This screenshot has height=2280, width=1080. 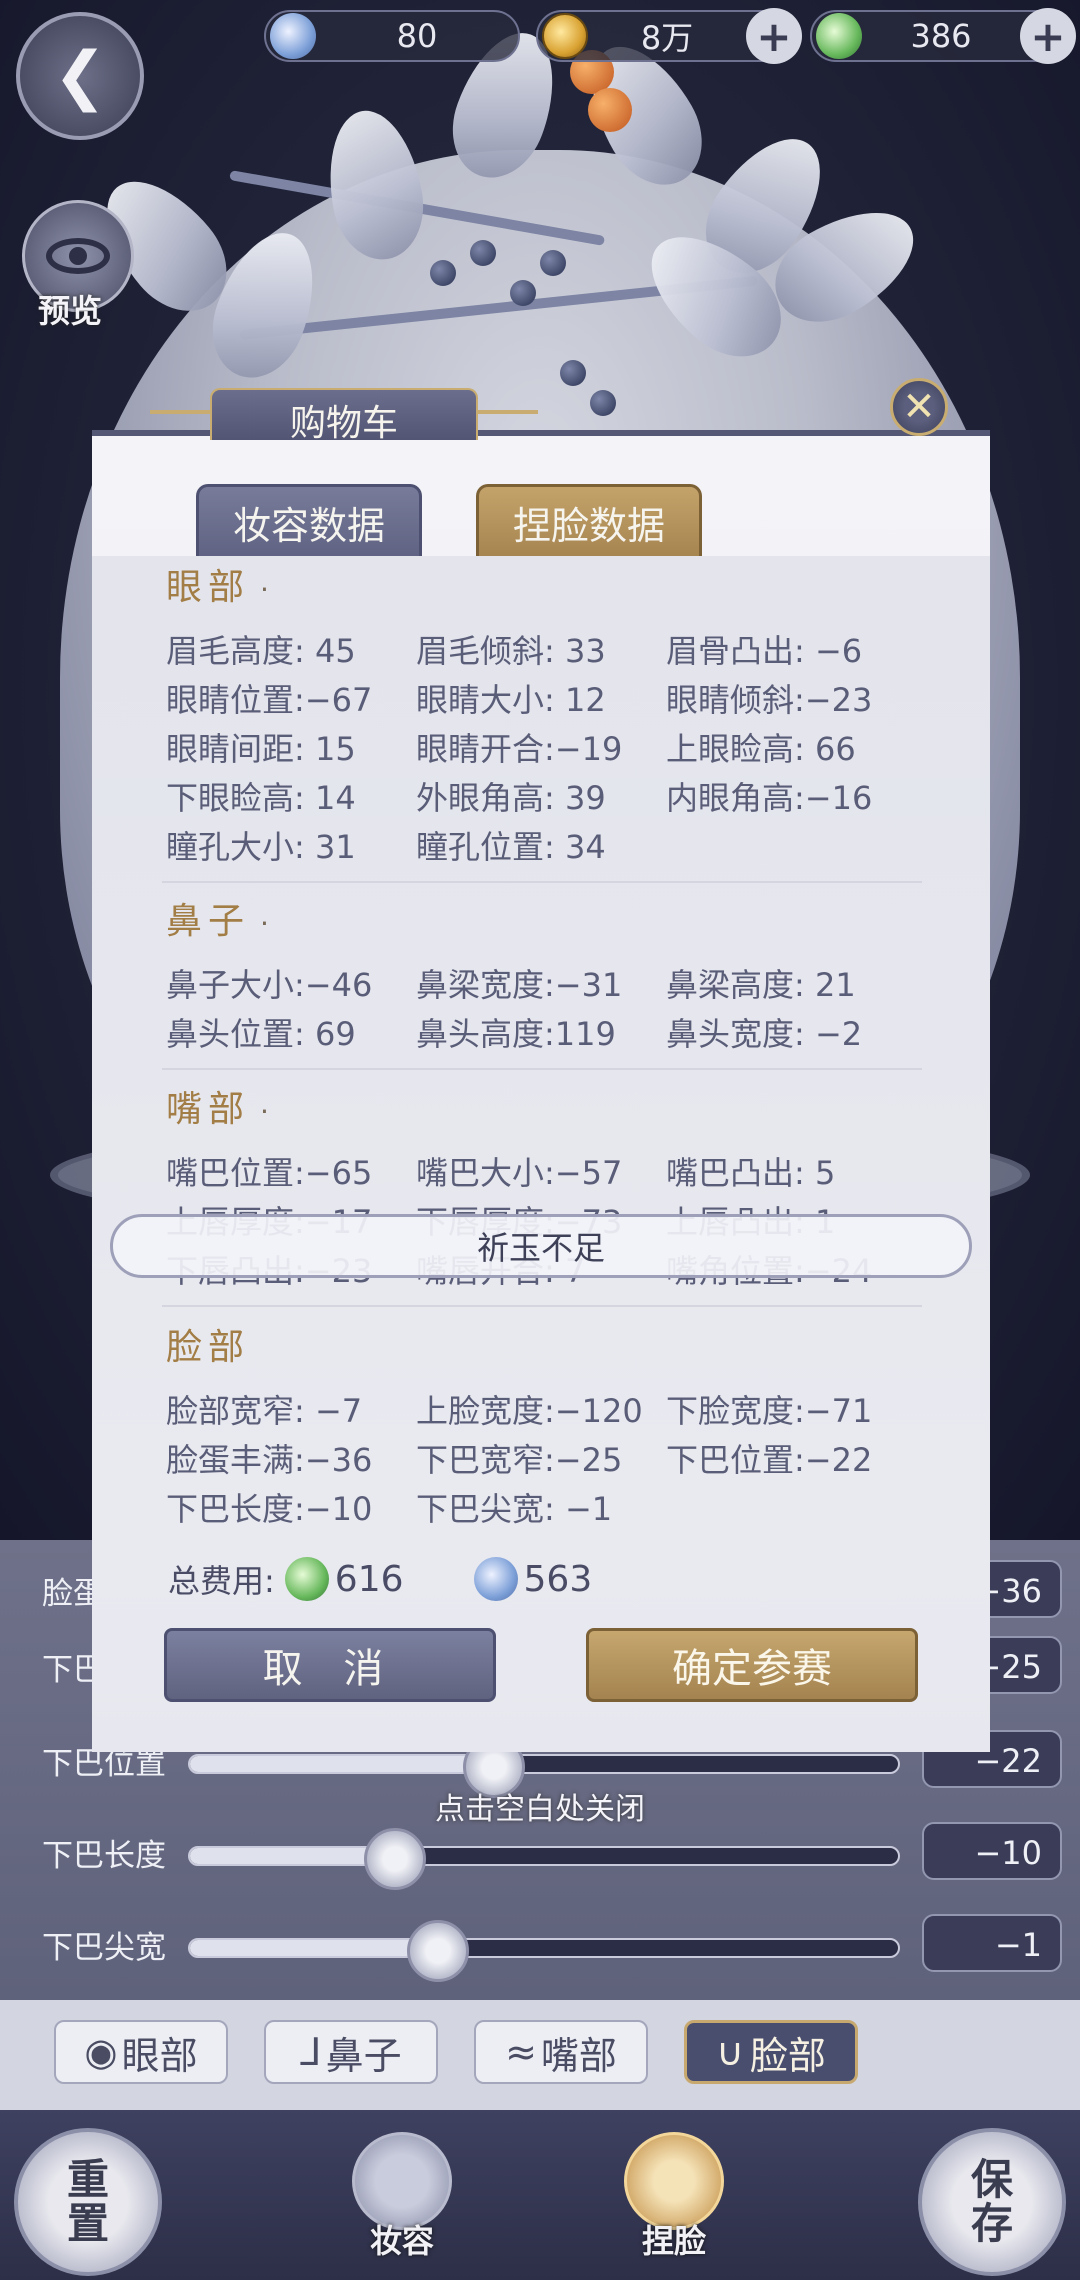 I want to click on section-title-text: 眼部, so click(x=208, y=587).